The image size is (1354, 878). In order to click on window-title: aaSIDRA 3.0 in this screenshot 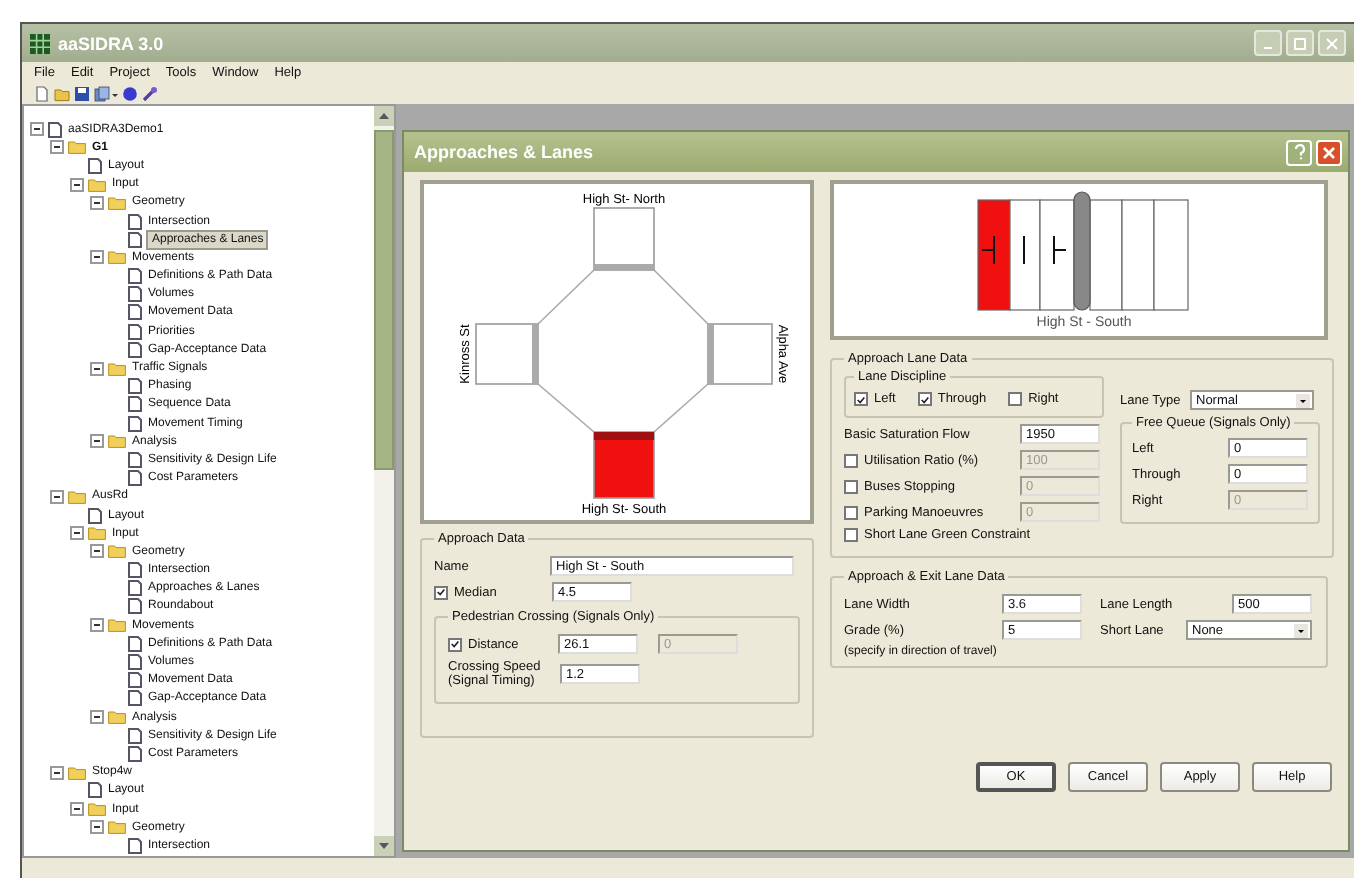, I will do `click(111, 43)`.